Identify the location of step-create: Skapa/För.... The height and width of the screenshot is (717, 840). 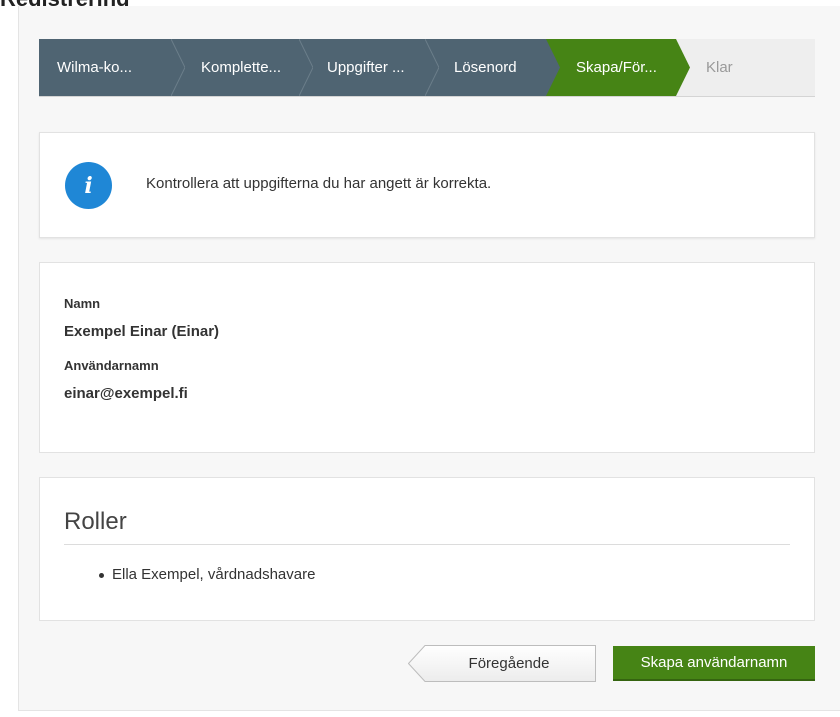
(618, 67).